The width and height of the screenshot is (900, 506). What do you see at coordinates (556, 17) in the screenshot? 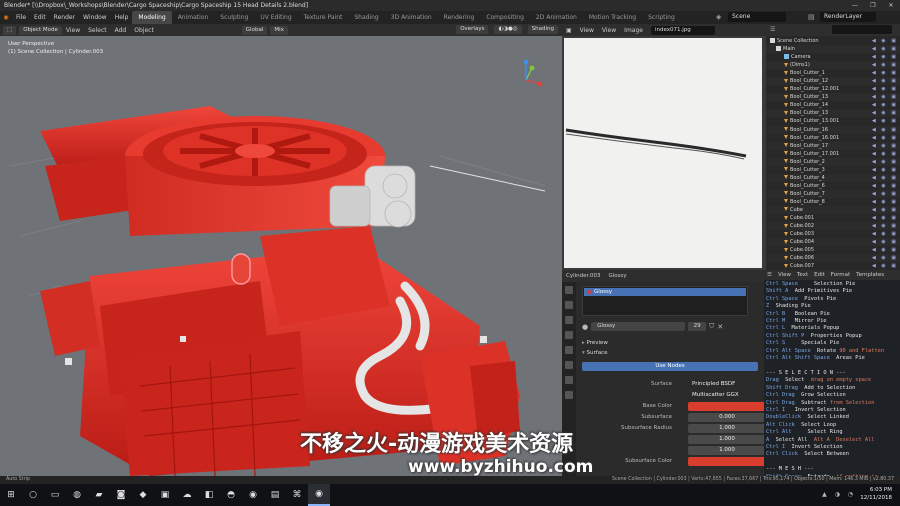
I see `workspace-tab: 2D Animation` at bounding box center [556, 17].